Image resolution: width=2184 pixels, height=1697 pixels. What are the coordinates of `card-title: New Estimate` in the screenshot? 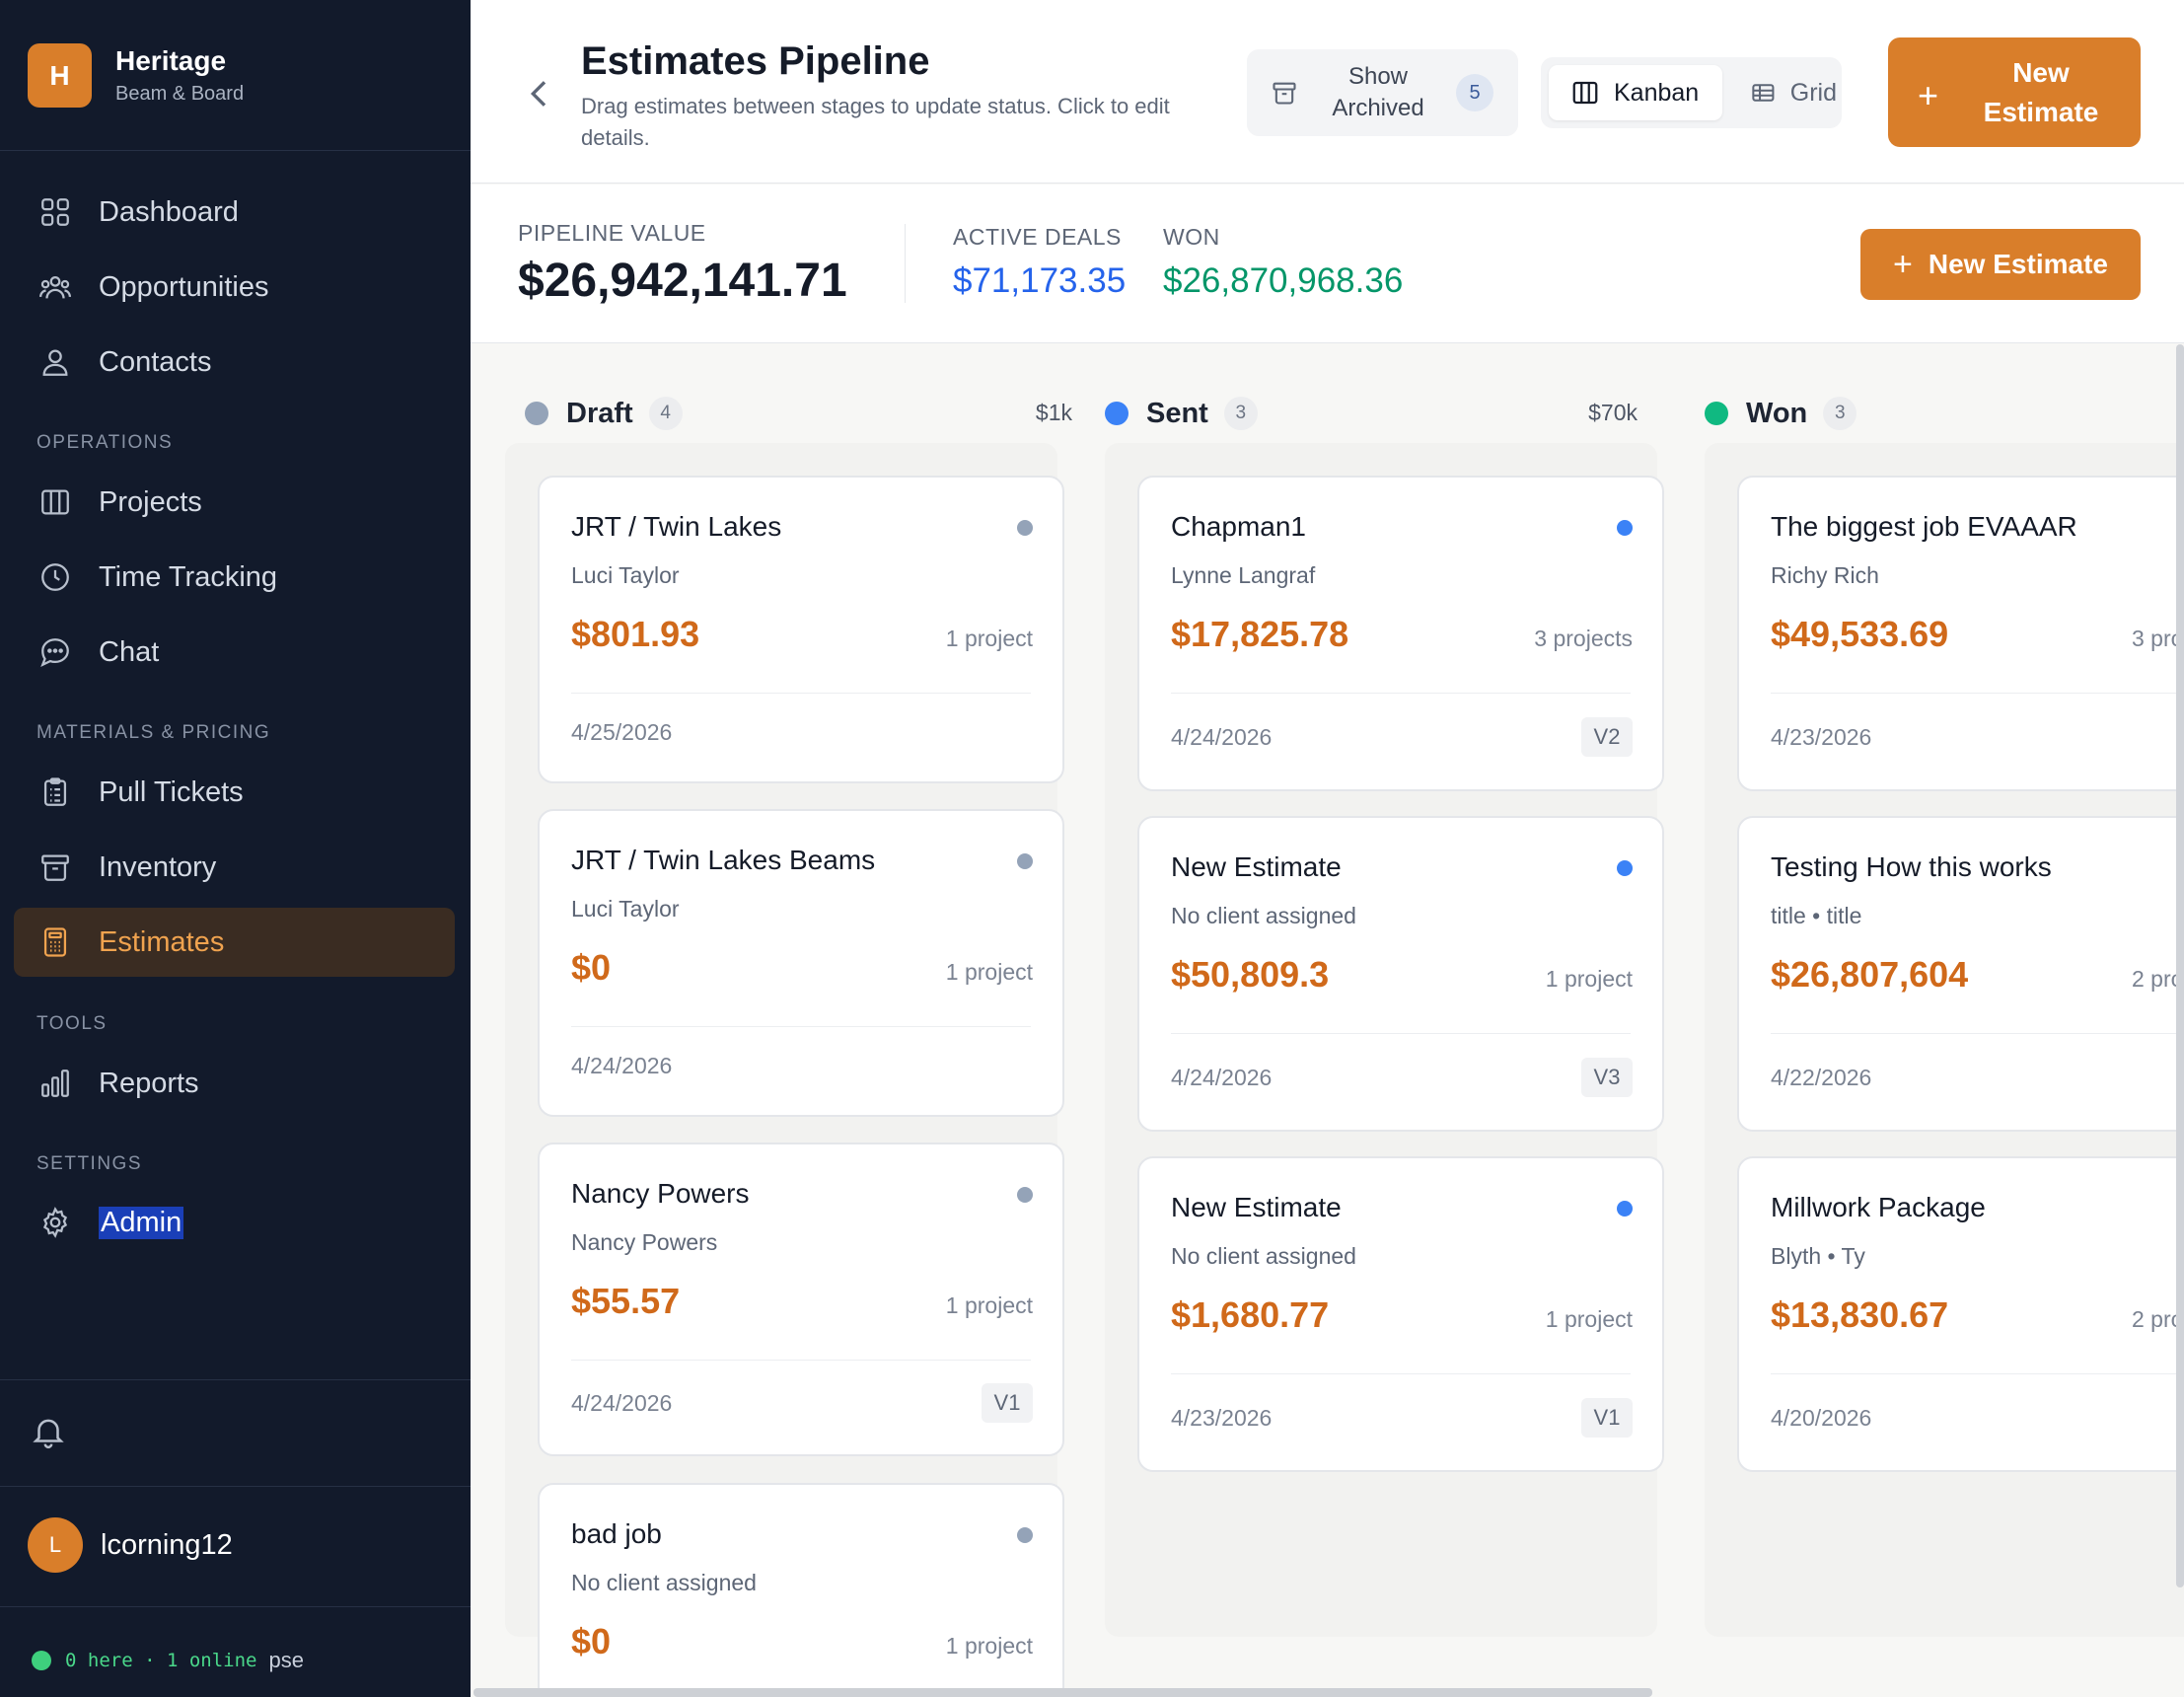 It's located at (1256, 866).